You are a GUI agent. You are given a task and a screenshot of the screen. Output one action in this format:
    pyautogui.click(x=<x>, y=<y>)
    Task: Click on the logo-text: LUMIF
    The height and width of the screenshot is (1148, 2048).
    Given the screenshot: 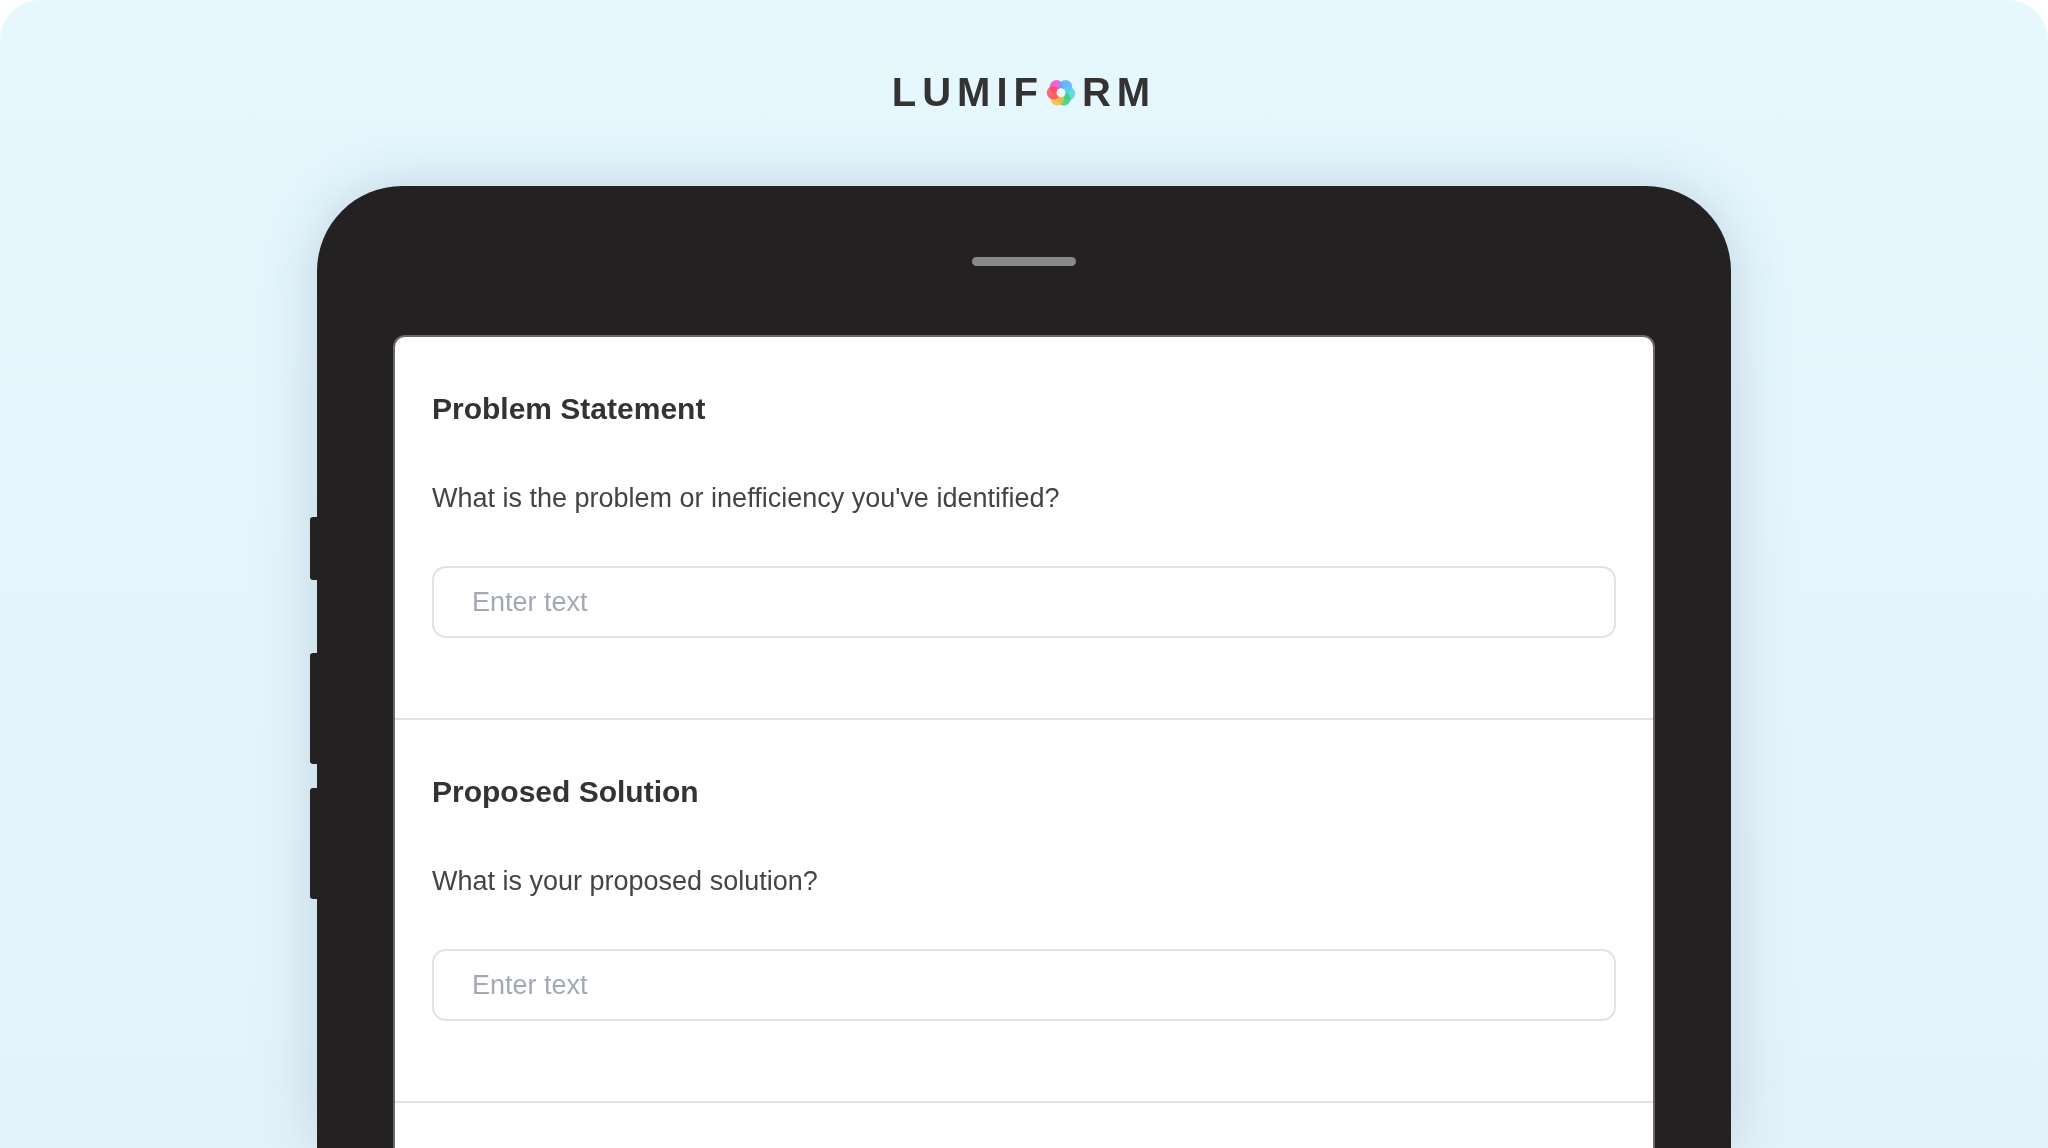 What is the action you would take?
    pyautogui.click(x=967, y=92)
    